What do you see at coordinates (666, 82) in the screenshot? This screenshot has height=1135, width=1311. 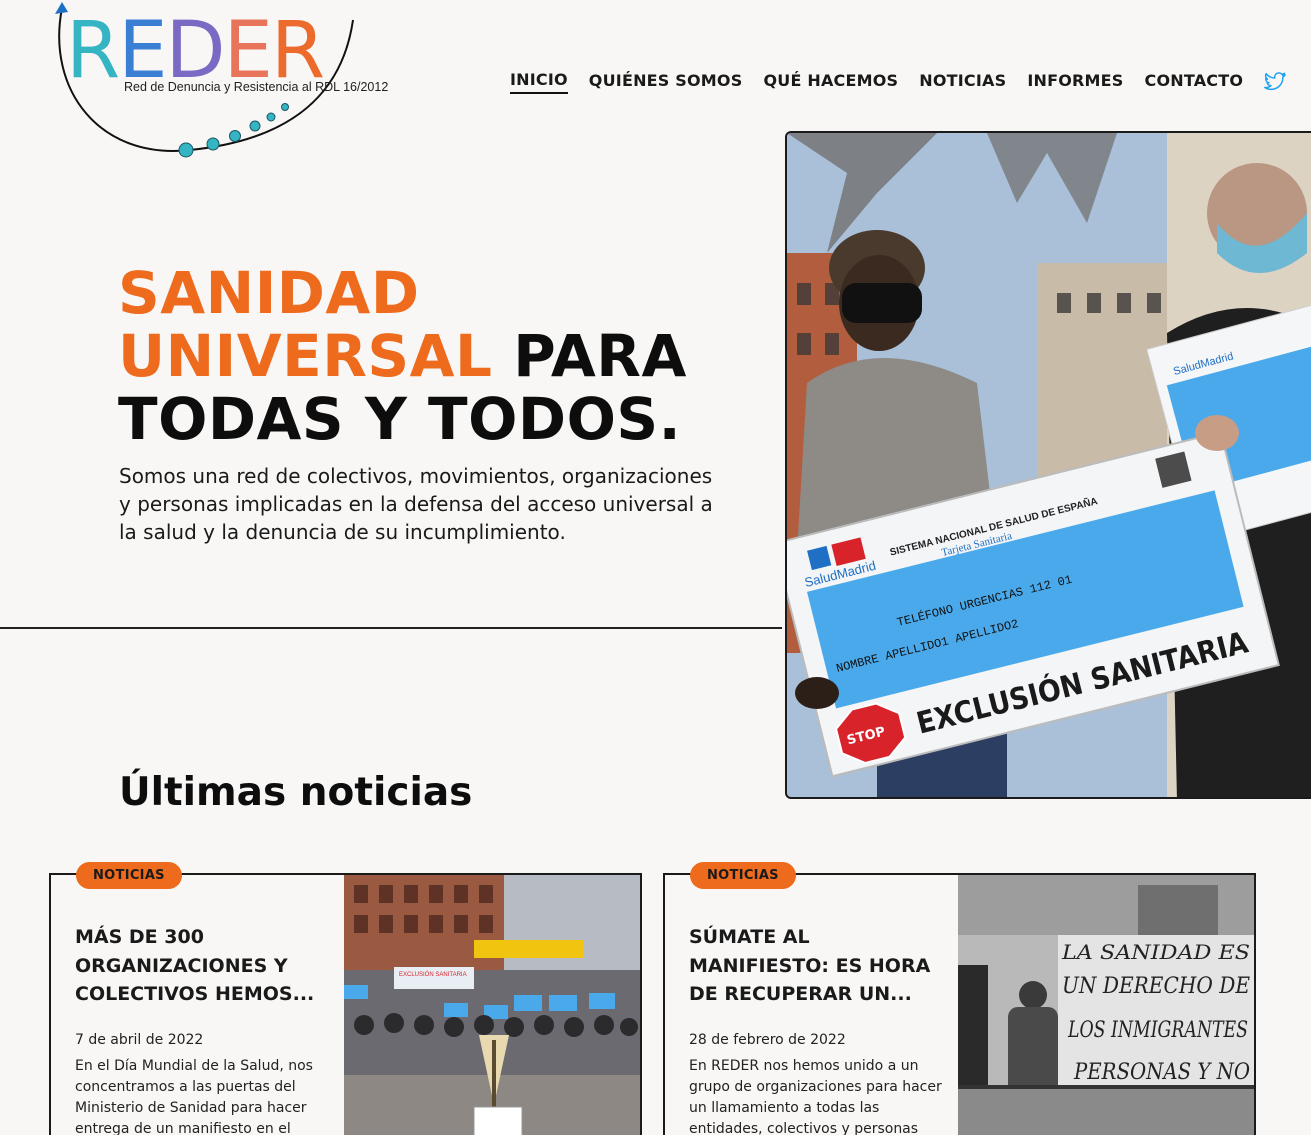 I see `nav-quienes-somos: QUIÉNES SOMOS` at bounding box center [666, 82].